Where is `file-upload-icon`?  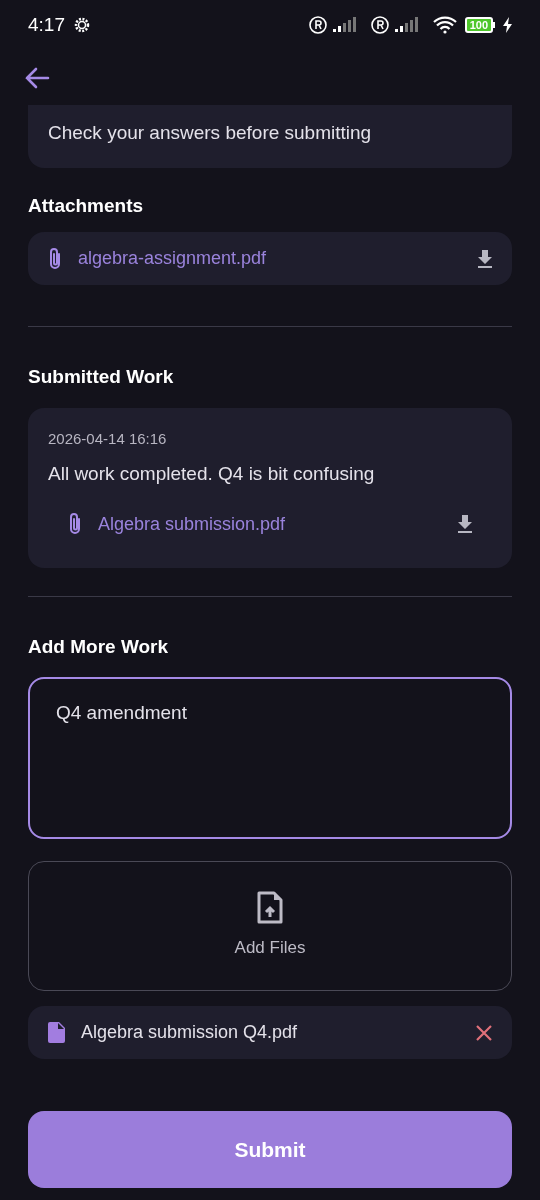
file-upload-icon is located at coordinates (270, 908).